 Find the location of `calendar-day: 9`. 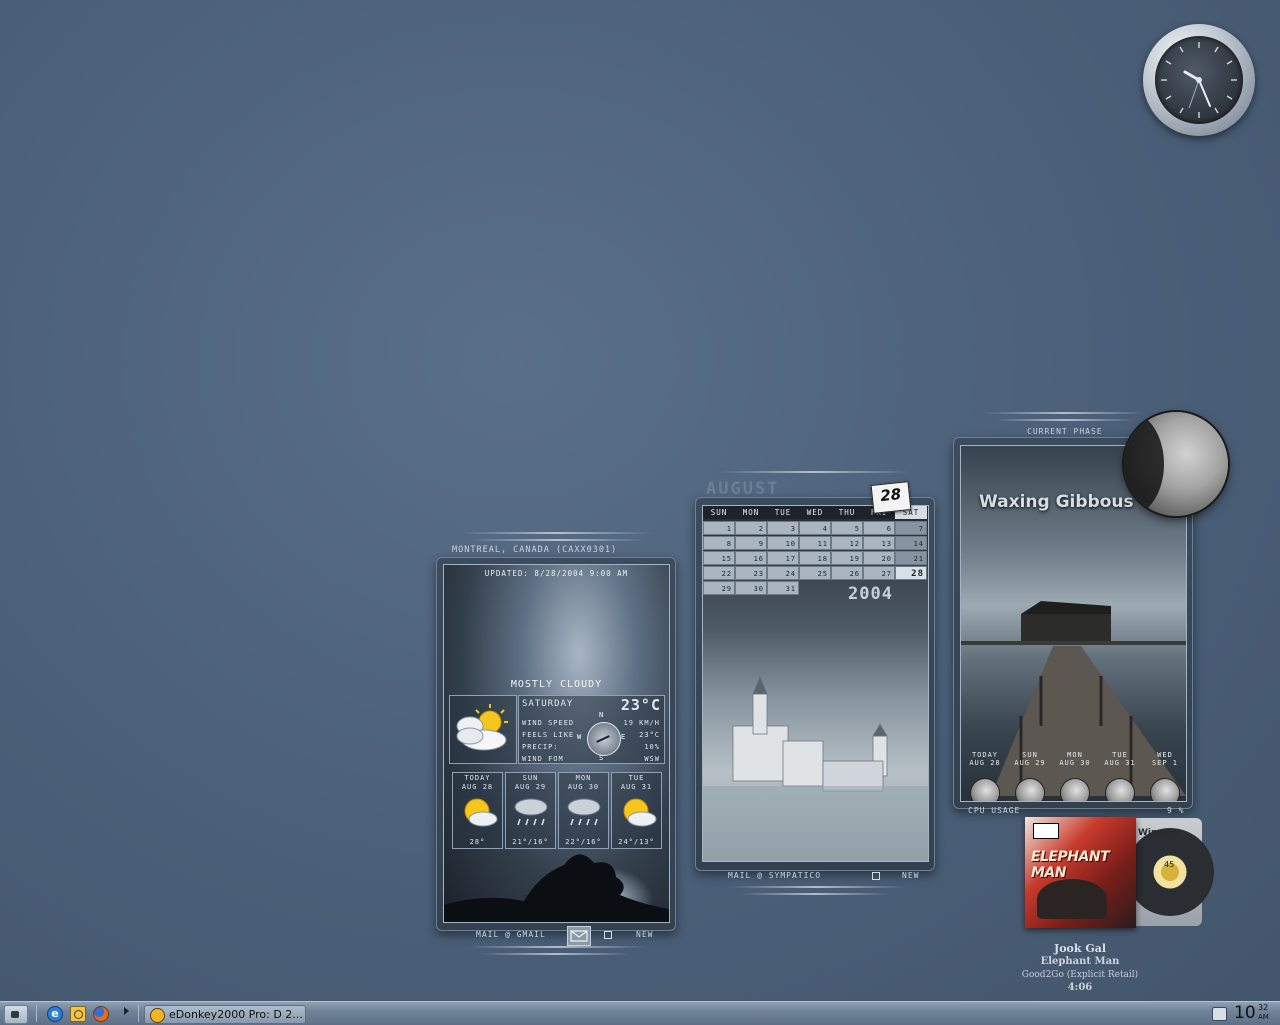

calendar-day: 9 is located at coordinates (751, 543).